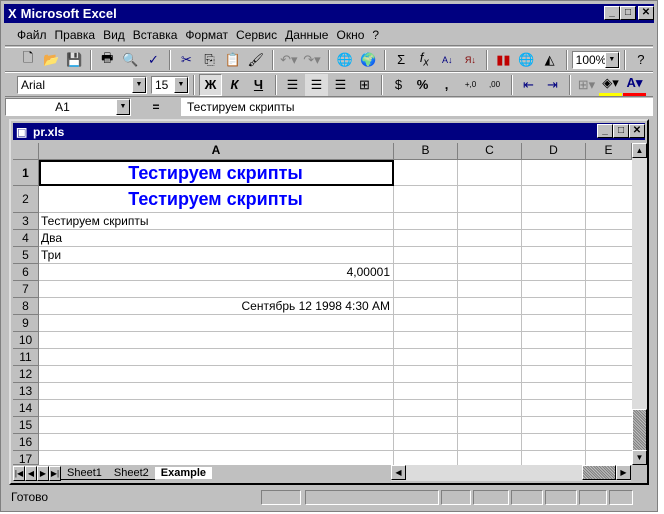  Describe the element at coordinates (26, 340) in the screenshot. I see `row-header-10: 10` at that location.